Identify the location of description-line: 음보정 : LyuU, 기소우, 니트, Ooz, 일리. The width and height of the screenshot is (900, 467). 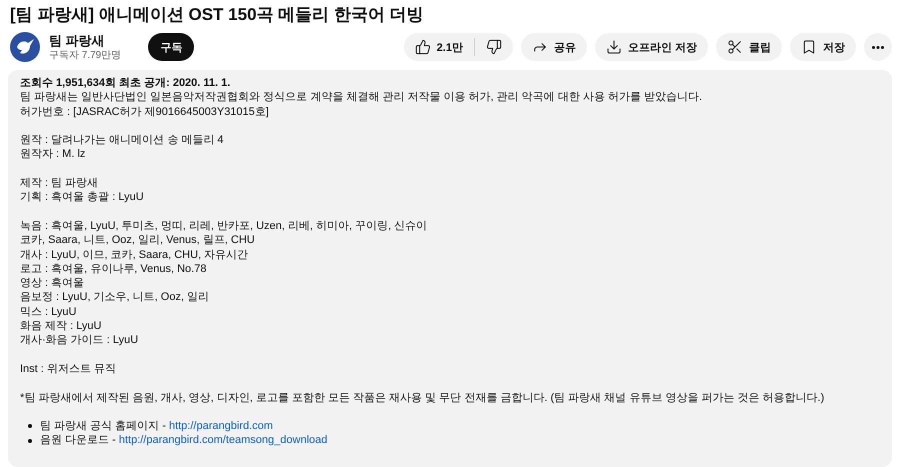
(115, 297).